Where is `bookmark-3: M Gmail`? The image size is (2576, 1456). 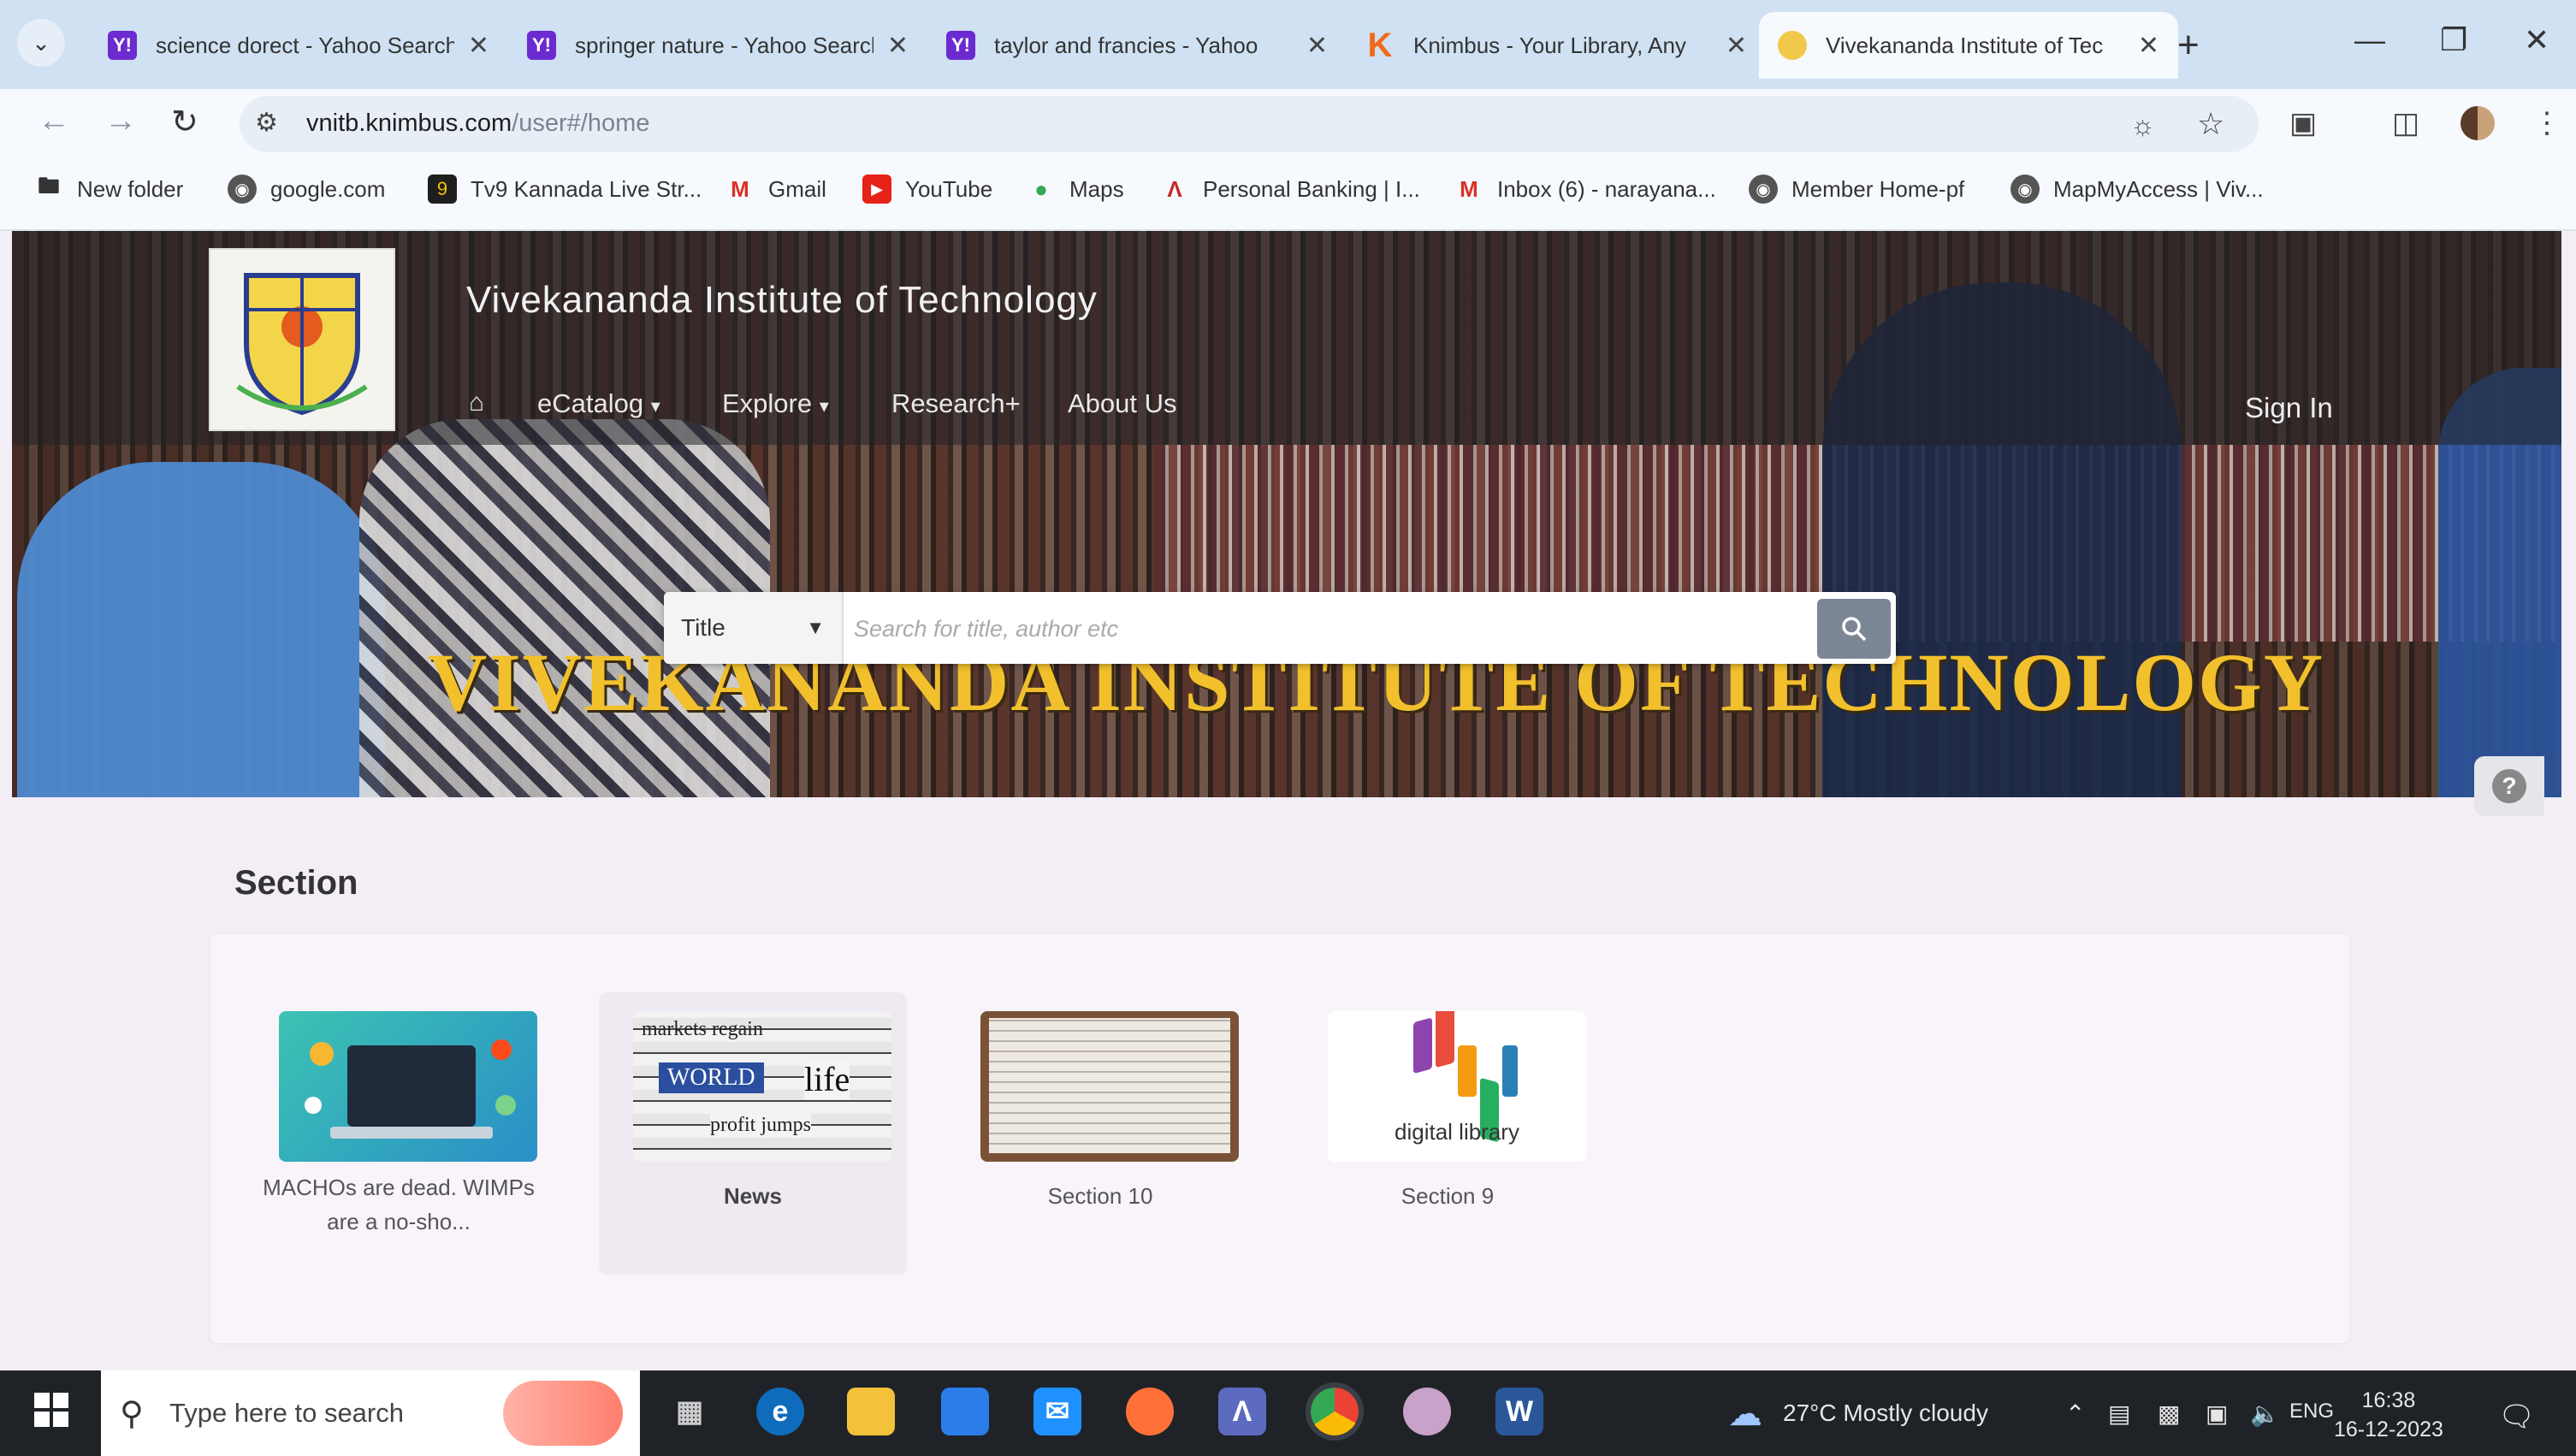 bookmark-3: M Gmail is located at coordinates (775, 189).